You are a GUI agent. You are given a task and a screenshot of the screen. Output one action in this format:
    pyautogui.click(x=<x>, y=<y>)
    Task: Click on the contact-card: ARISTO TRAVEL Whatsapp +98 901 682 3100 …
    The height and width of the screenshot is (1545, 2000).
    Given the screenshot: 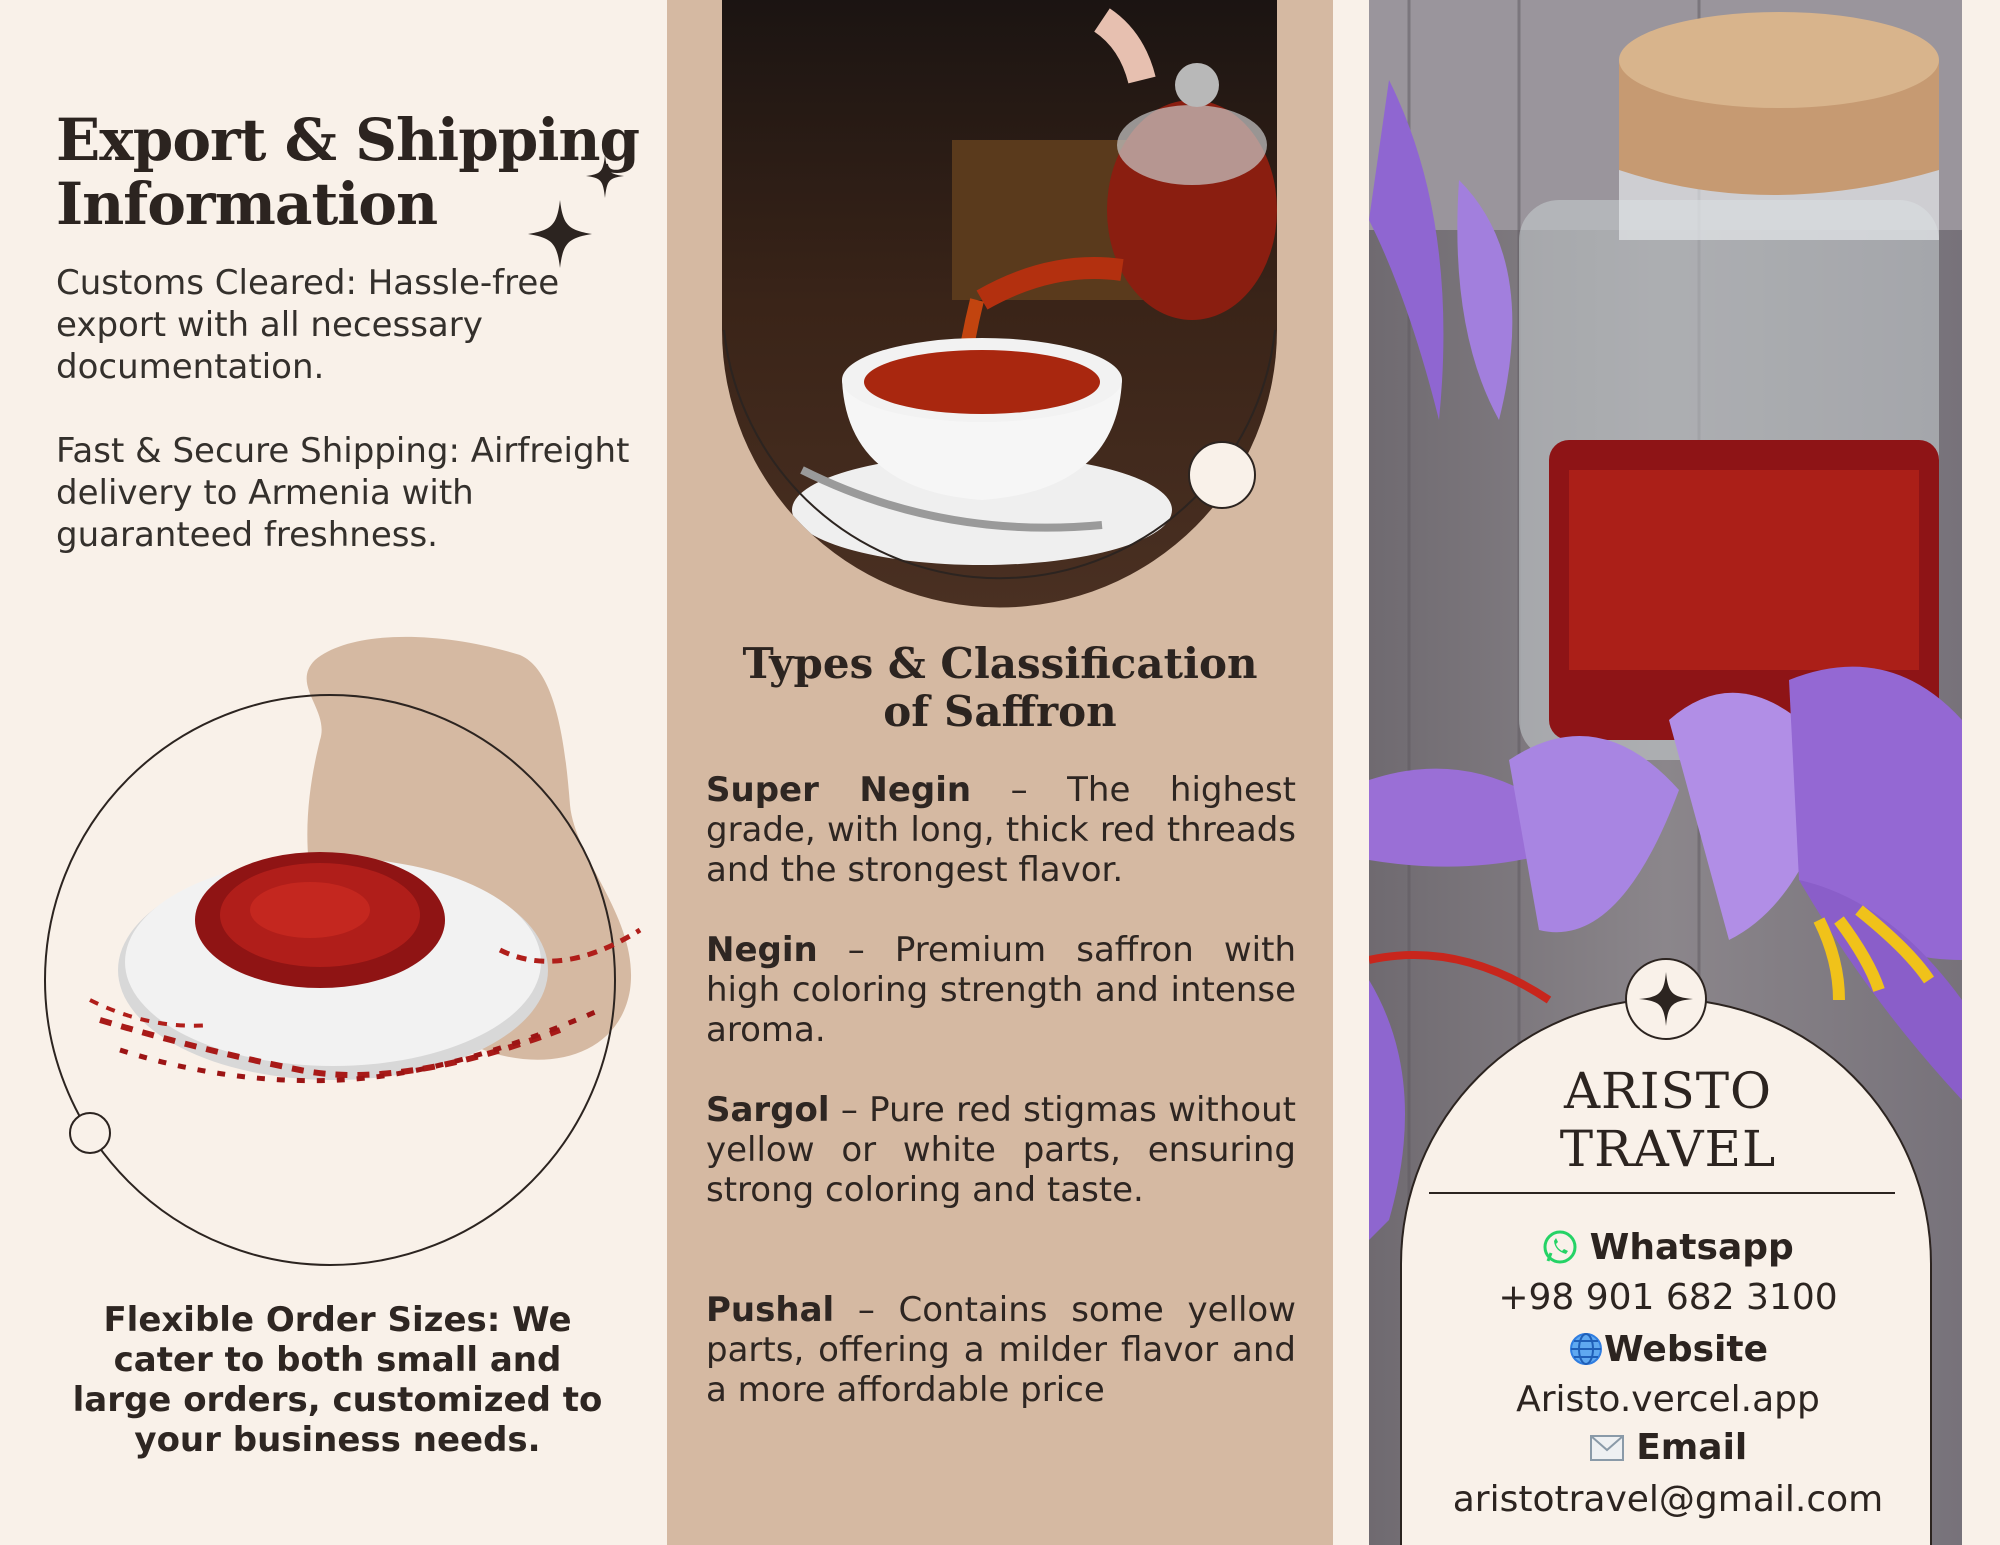 What is the action you would take?
    pyautogui.click(x=1666, y=1271)
    